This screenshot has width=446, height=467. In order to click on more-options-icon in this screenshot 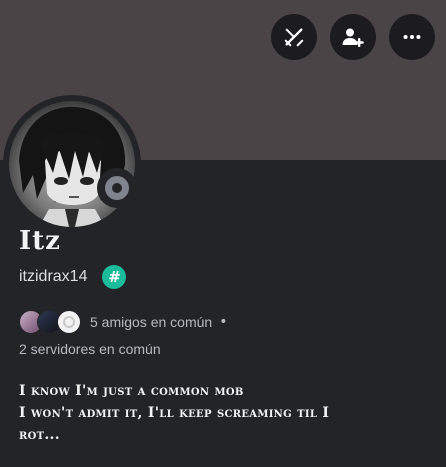, I will do `click(412, 37)`.